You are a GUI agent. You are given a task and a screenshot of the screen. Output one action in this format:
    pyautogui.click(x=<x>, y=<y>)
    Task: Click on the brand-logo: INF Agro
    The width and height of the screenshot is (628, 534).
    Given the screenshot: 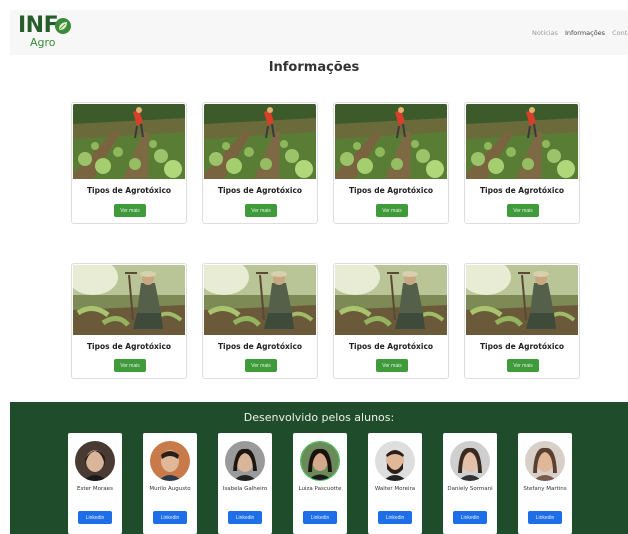 What is the action you would take?
    pyautogui.click(x=48, y=33)
    